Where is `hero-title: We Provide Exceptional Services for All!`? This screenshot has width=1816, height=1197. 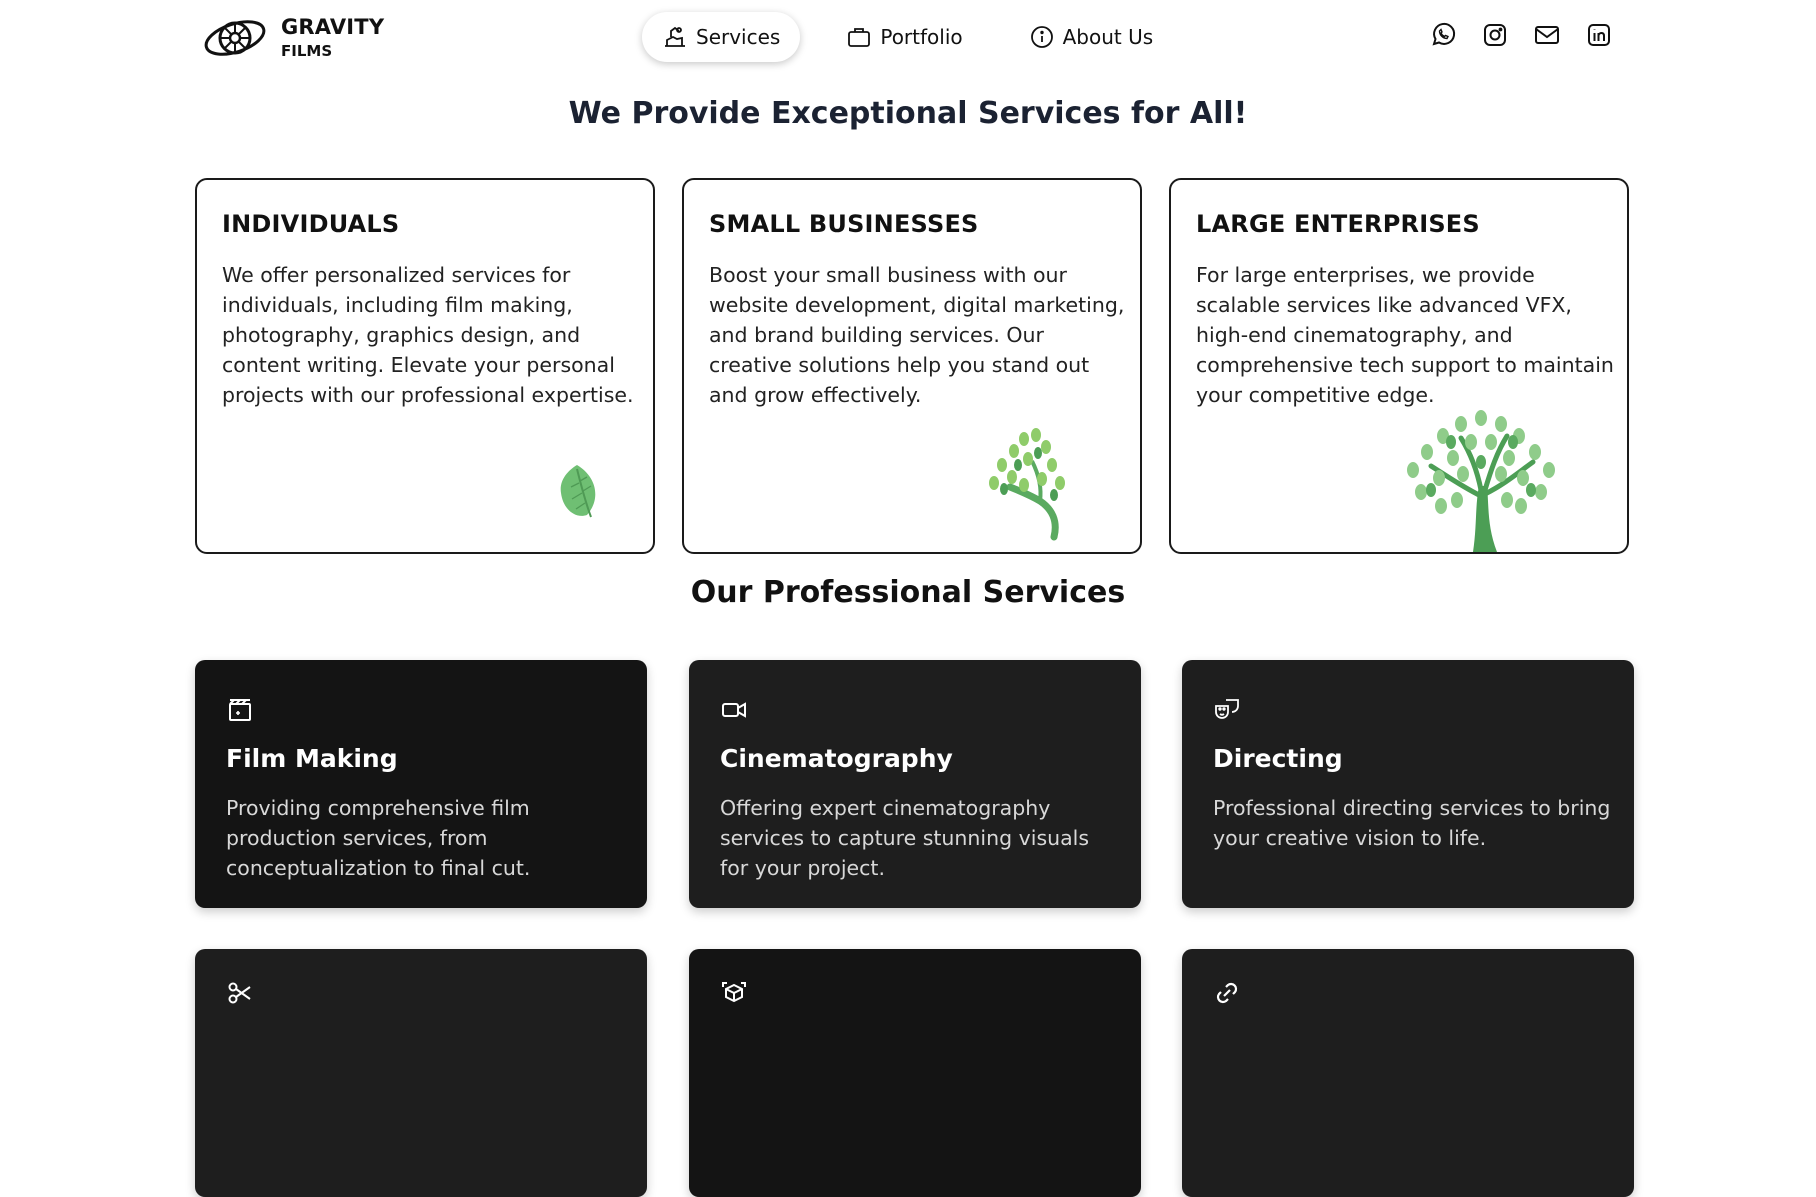 hero-title: We Provide Exceptional Services for All! is located at coordinates (908, 113).